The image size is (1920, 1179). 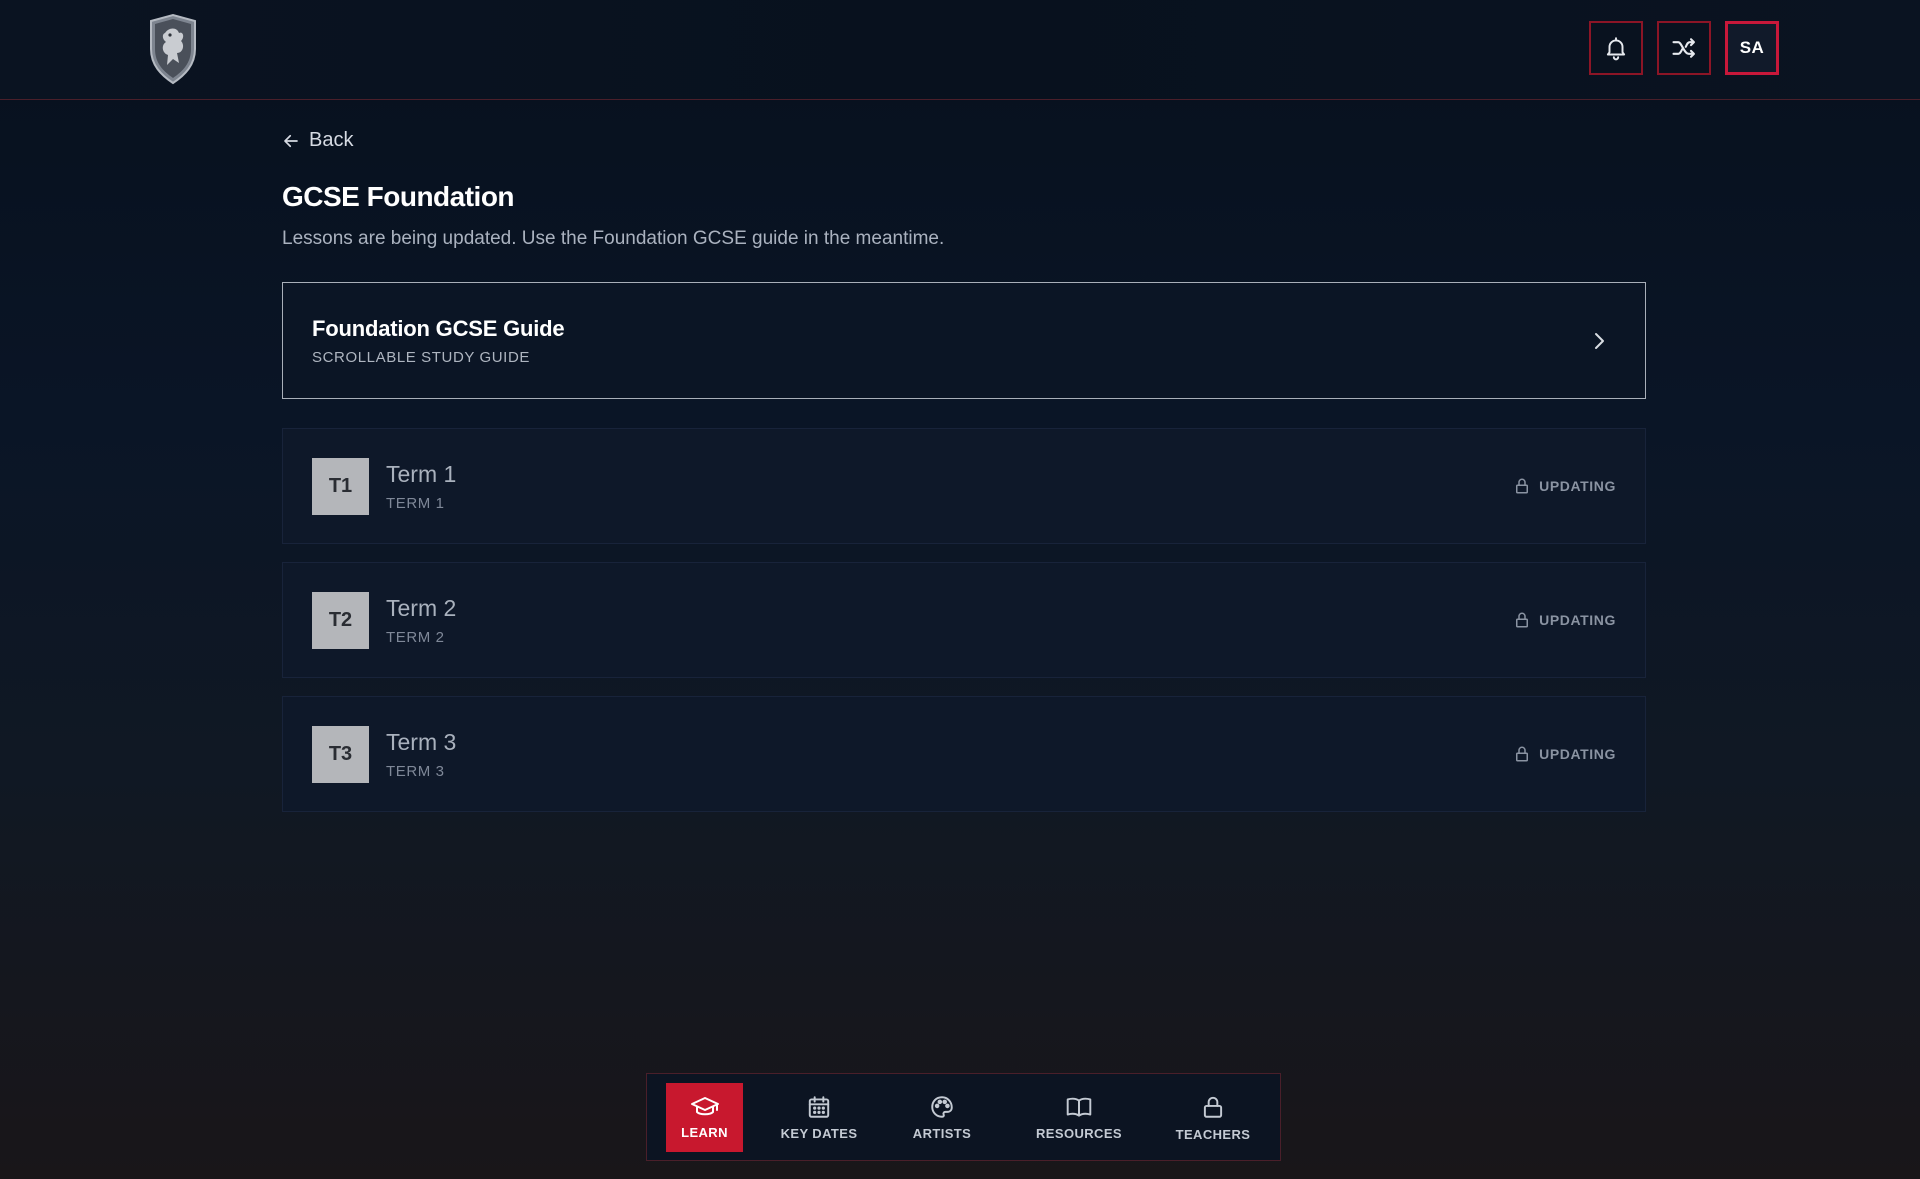 I want to click on nav-label: KEY DATES, so click(x=819, y=1133).